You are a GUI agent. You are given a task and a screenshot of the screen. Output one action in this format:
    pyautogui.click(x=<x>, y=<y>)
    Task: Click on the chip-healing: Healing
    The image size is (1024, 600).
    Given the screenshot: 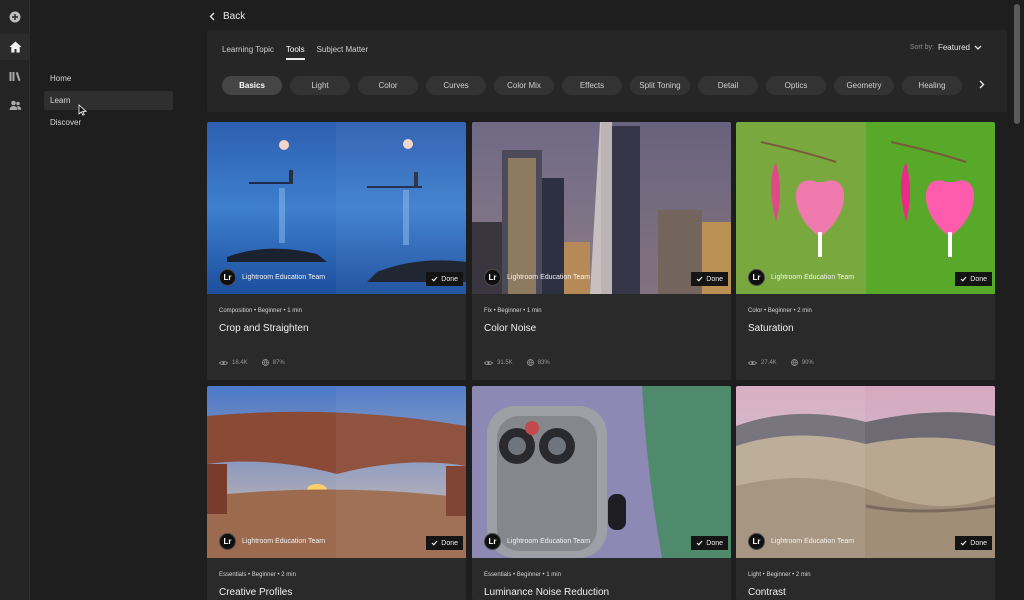 What is the action you would take?
    pyautogui.click(x=932, y=85)
    